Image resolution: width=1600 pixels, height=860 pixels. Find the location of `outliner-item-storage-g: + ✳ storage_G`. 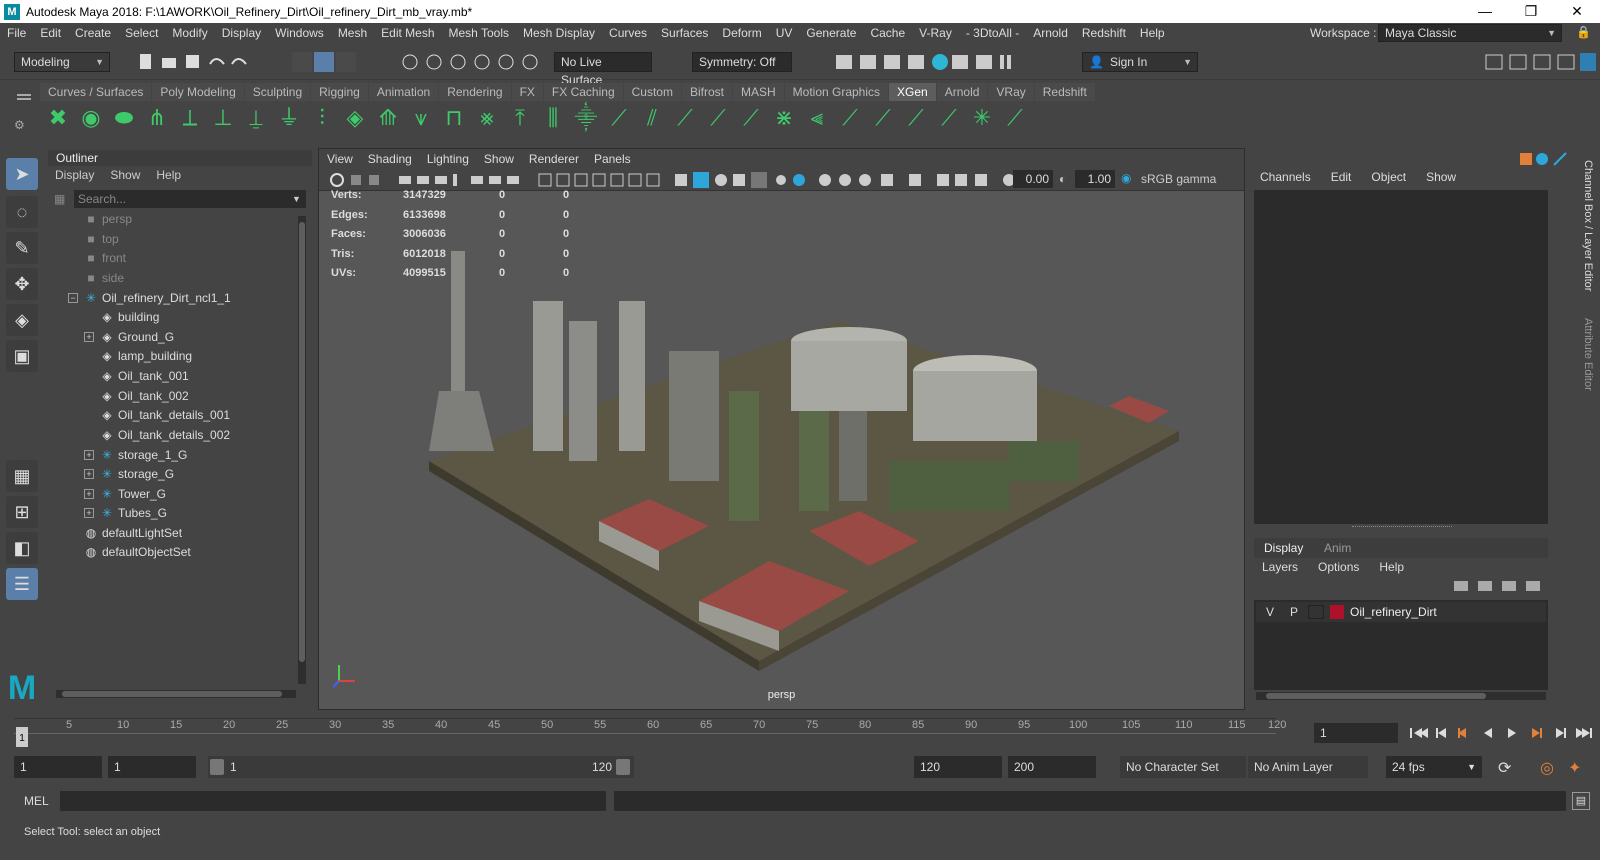

outliner-item-storage-g: + ✳ storage_G is located at coordinates (129, 474).